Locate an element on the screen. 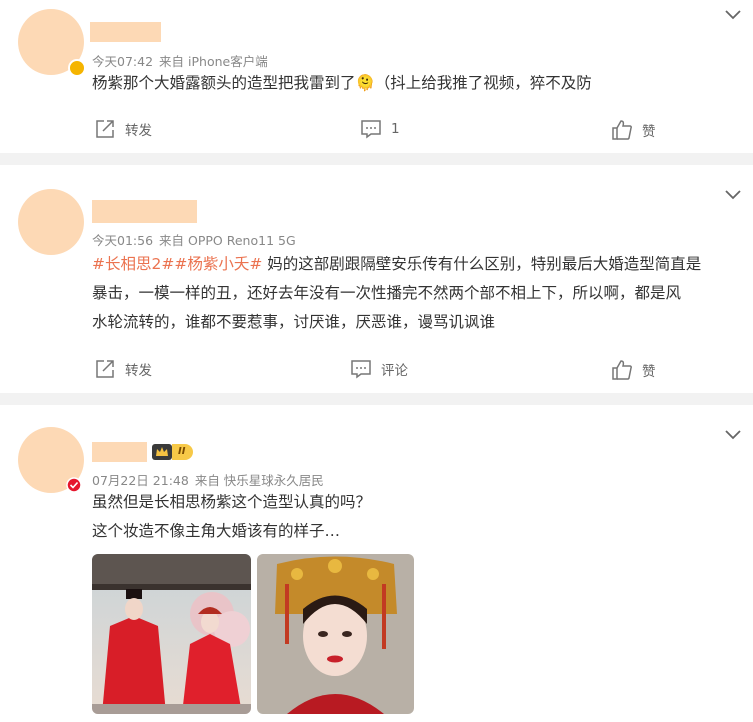  post-meta: 07月22日 21:48 来自 快乐星球永久居民 is located at coordinates (211, 479).